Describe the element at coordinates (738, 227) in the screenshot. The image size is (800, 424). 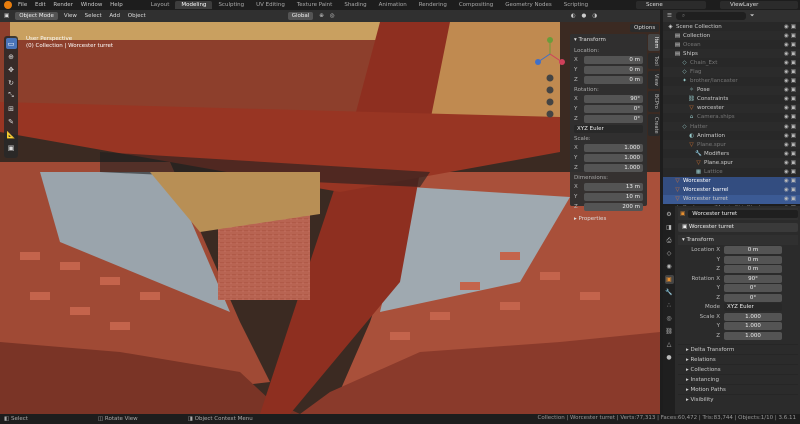
I see `object-datablock: ▣ Worcester turret` at that location.